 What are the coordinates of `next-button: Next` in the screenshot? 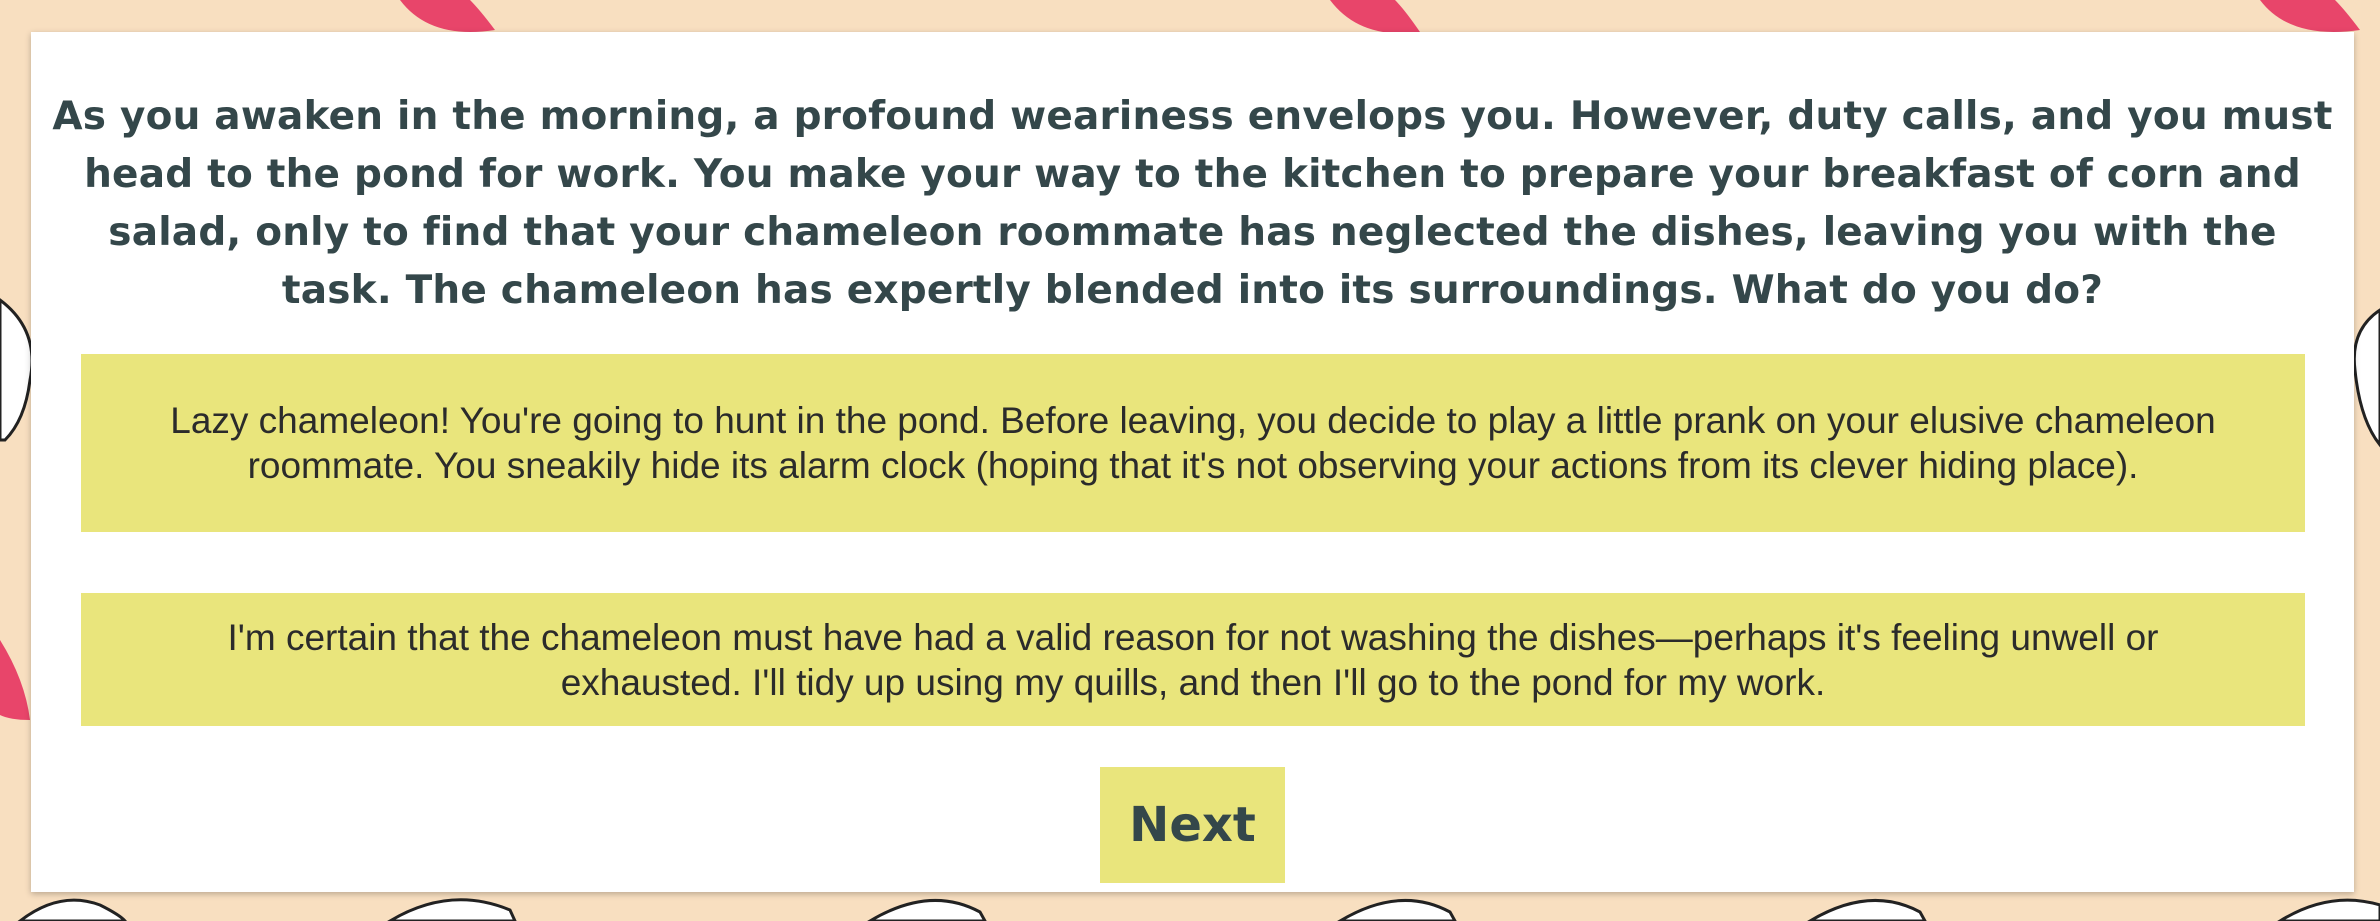 It's located at (1192, 825).